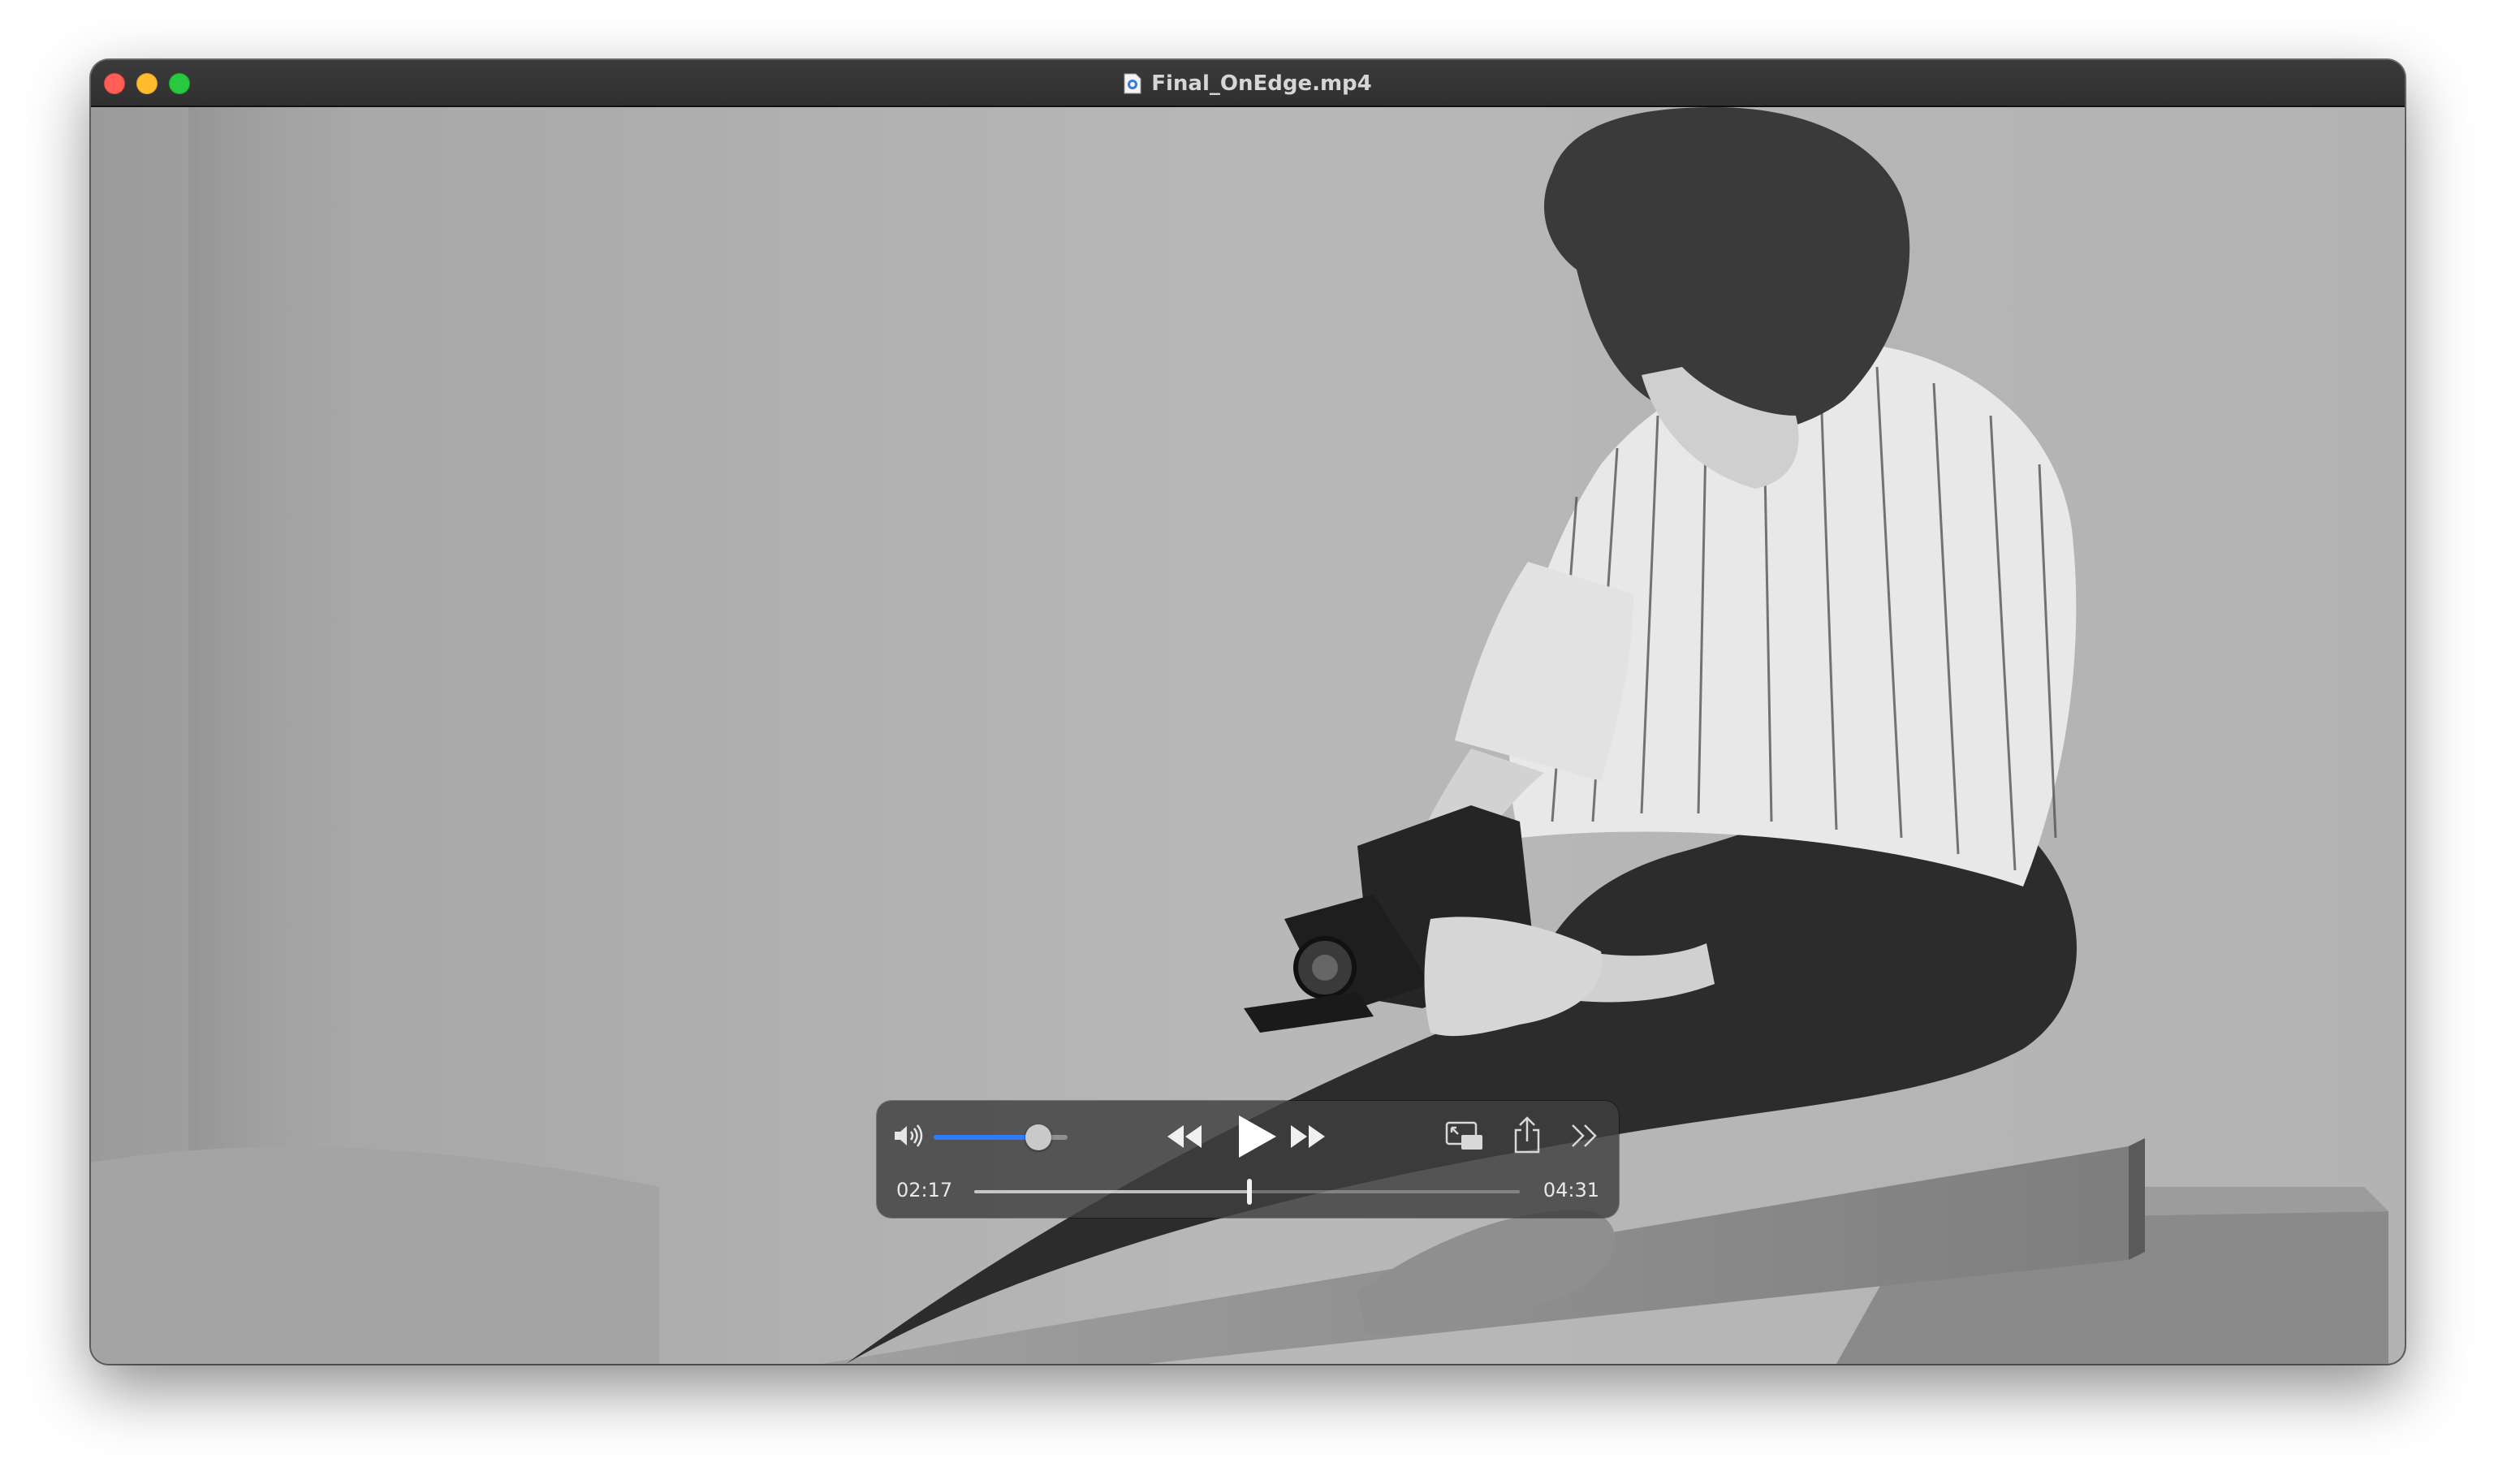 This screenshot has height=1484, width=2494. I want to click on playback-controls: 02:17 04:31, so click(1248, 1159).